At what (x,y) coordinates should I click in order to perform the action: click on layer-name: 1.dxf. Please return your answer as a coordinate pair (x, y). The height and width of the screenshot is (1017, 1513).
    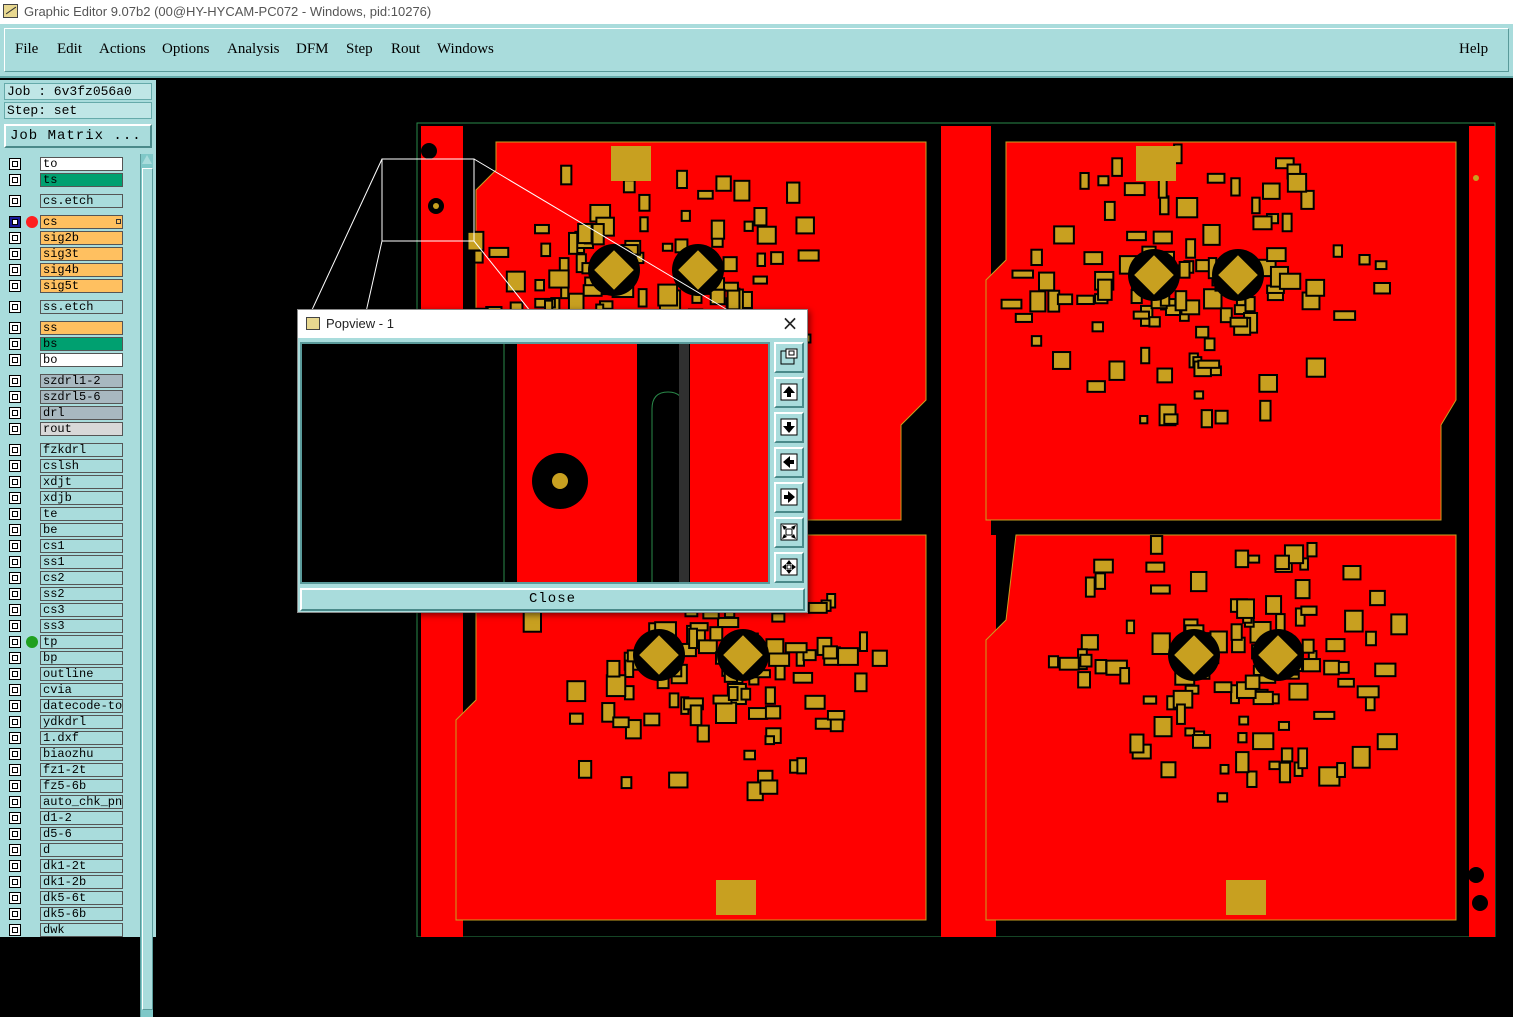
    Looking at the image, I should click on (81, 738).